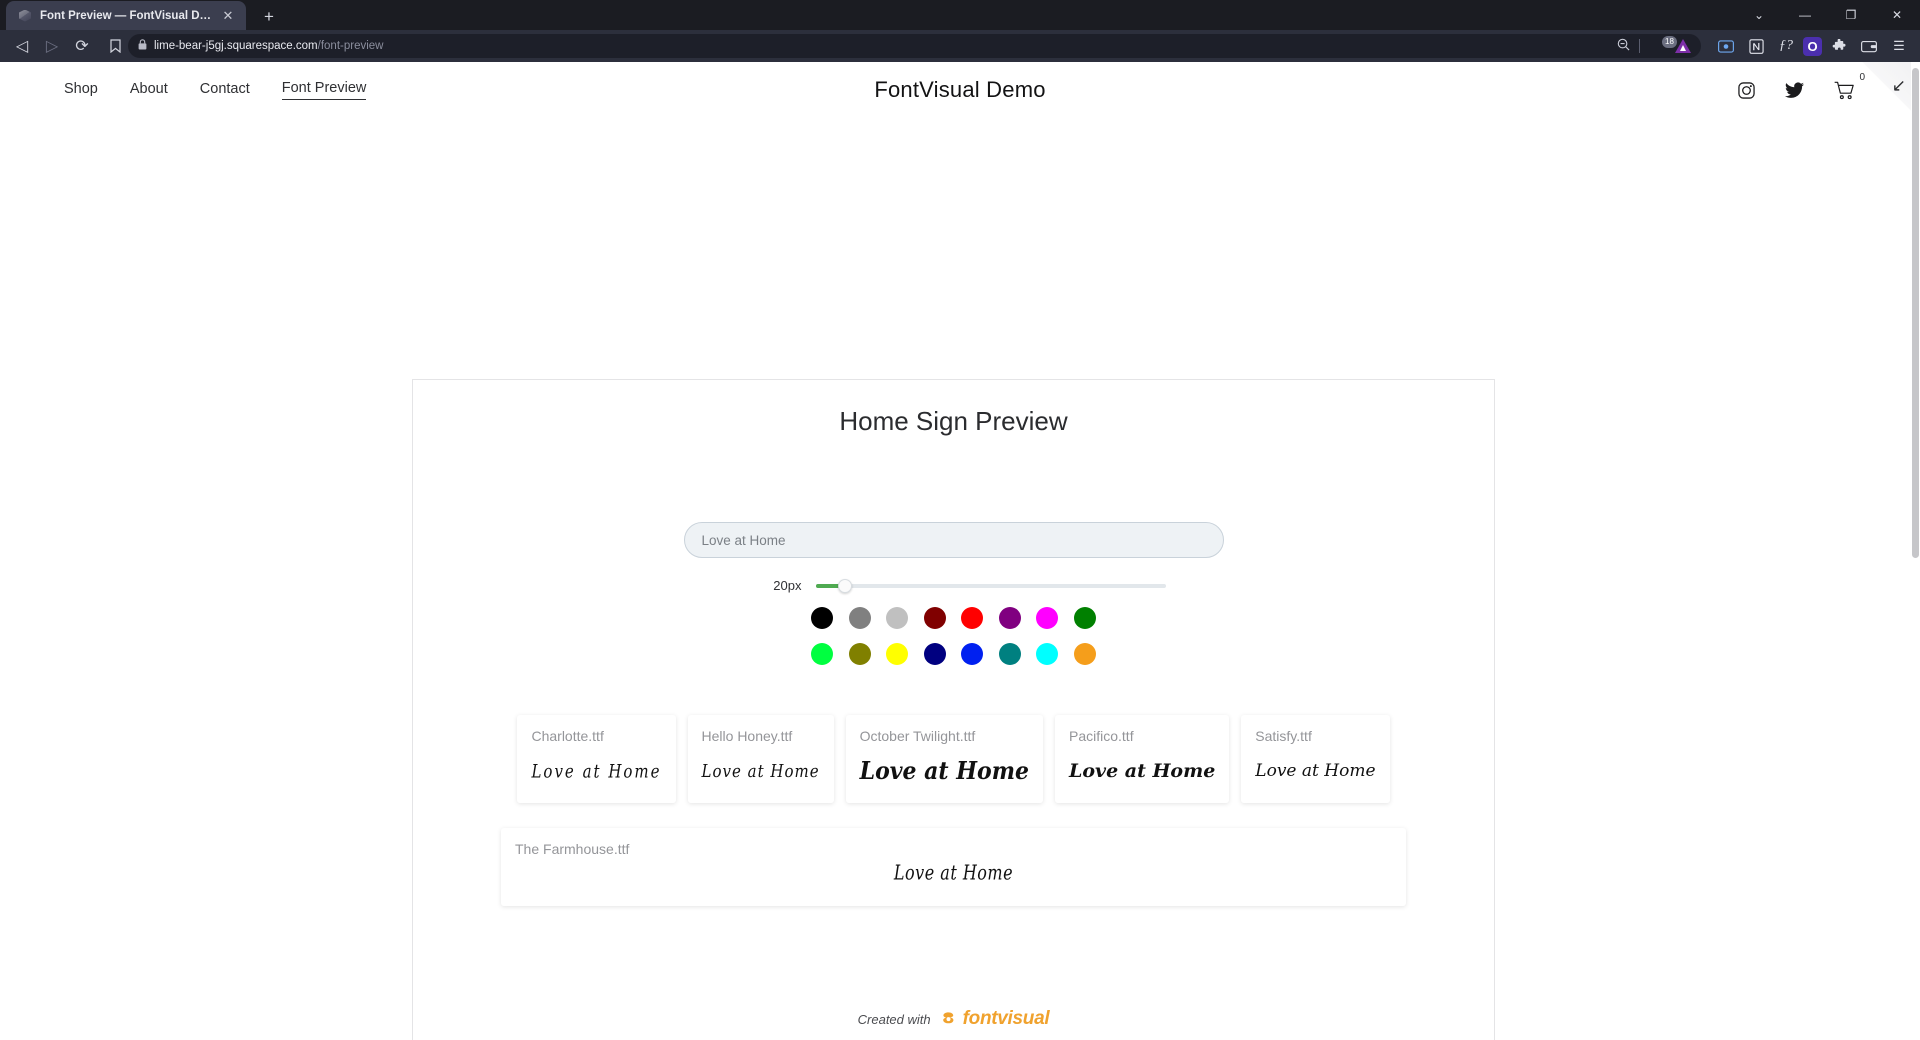  What do you see at coordinates (1756, 46) in the screenshot?
I see `notion-extension-icon` at bounding box center [1756, 46].